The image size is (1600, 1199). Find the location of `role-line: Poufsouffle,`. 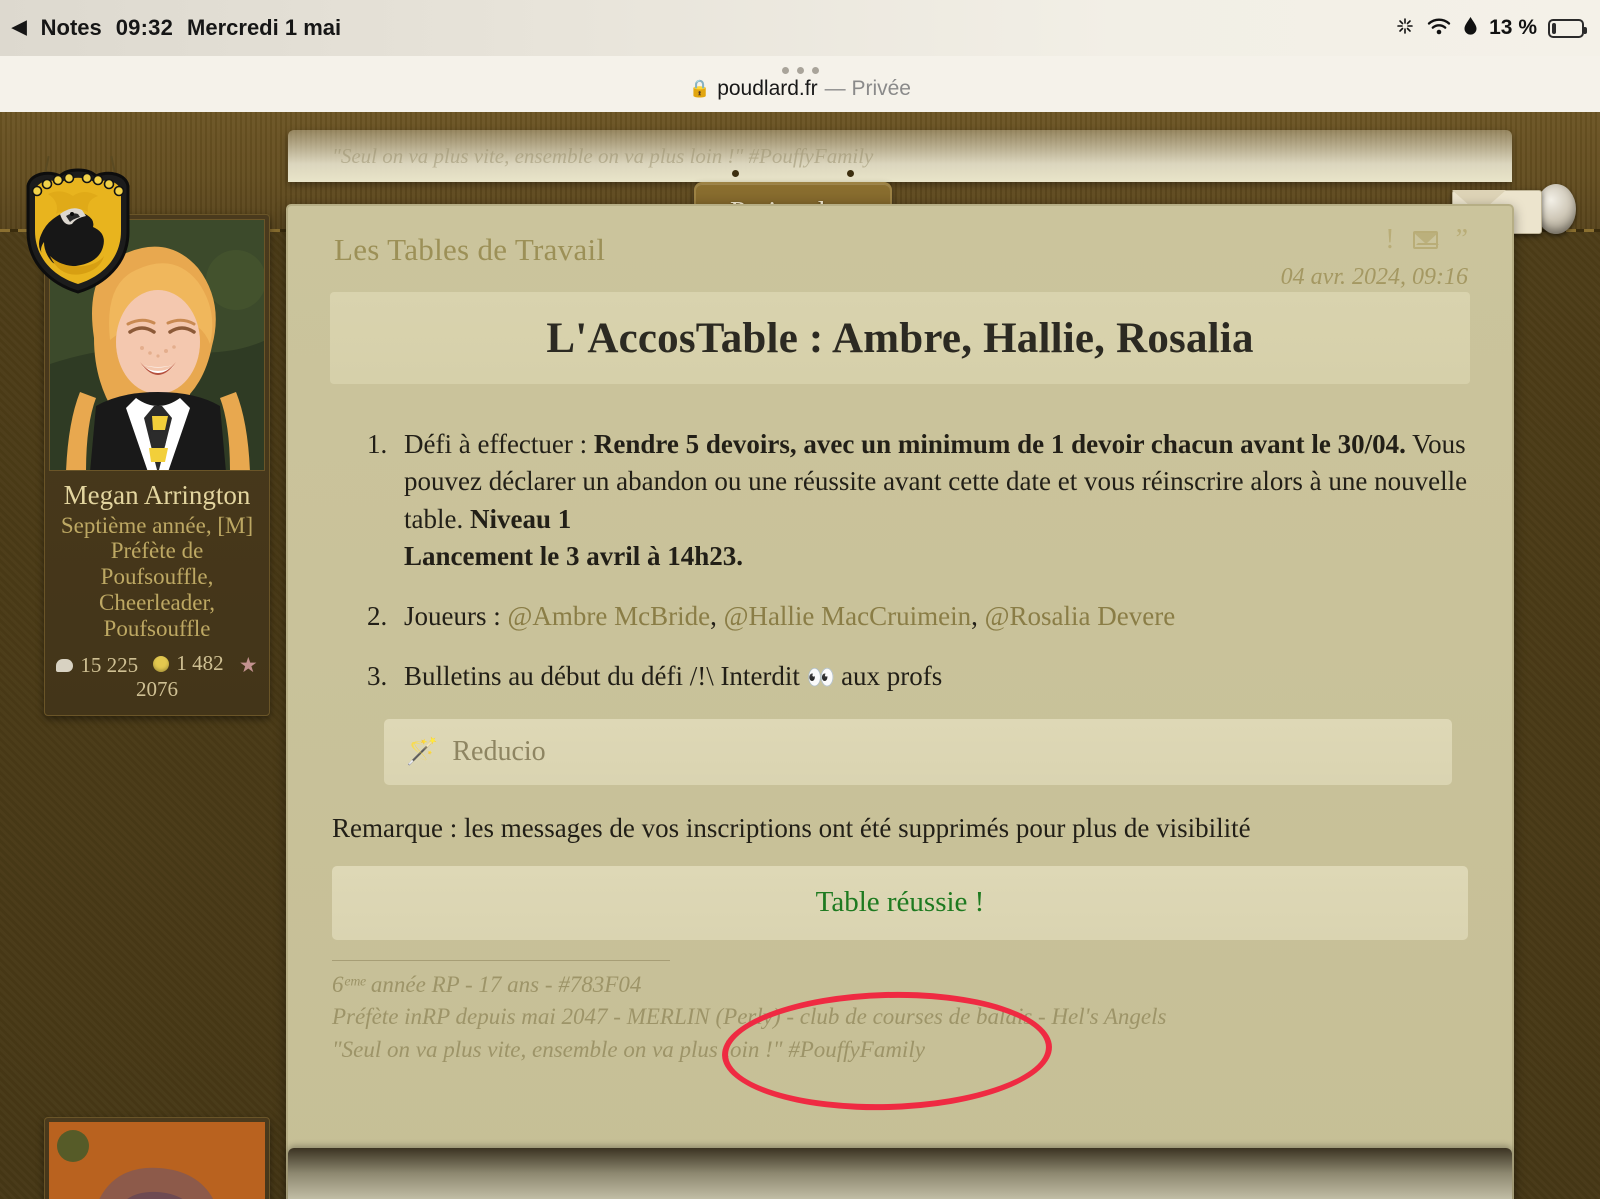

role-line: Poufsouffle, is located at coordinates (157, 577).